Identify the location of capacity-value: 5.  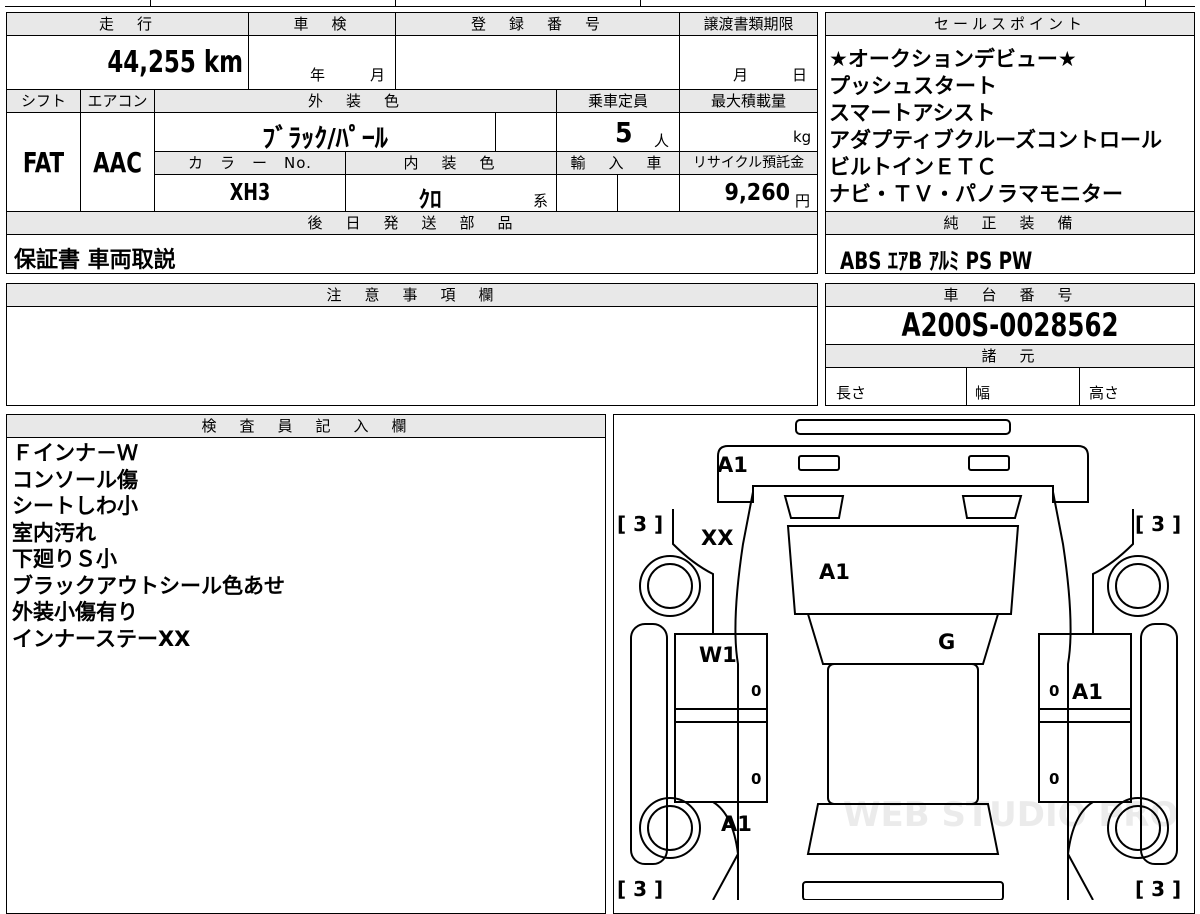
(624, 132).